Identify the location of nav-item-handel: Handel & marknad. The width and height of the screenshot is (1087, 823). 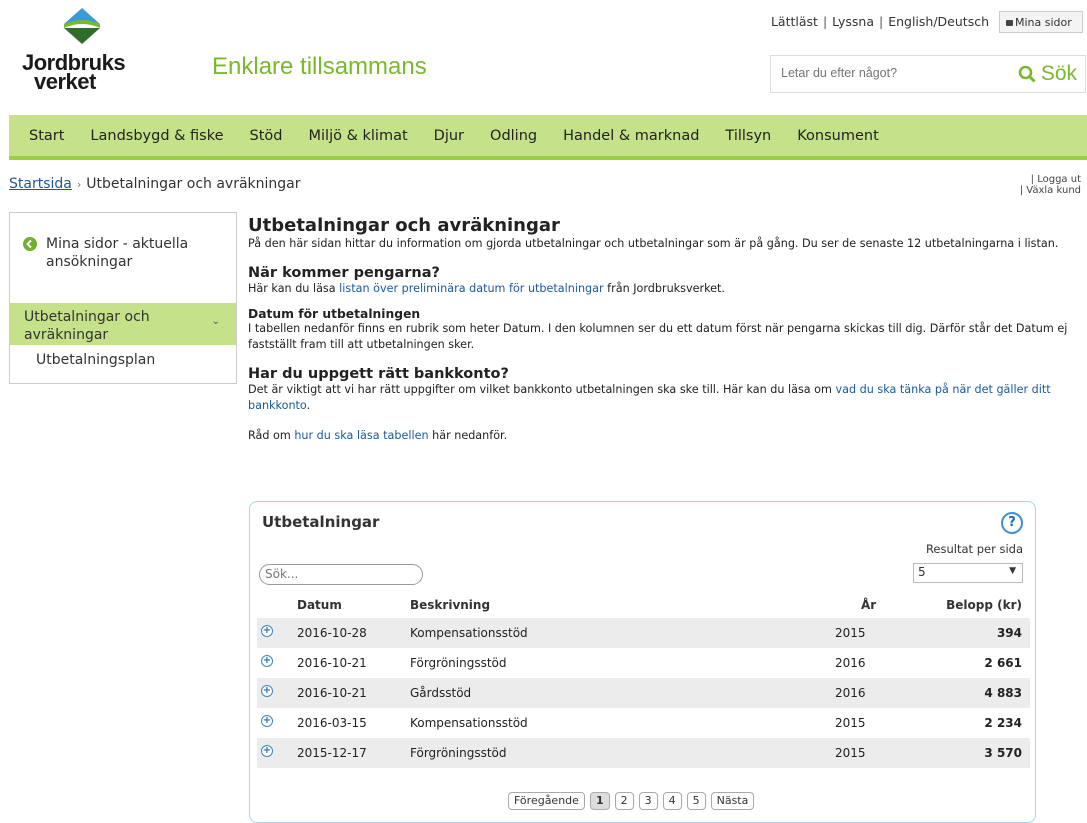
(631, 129).